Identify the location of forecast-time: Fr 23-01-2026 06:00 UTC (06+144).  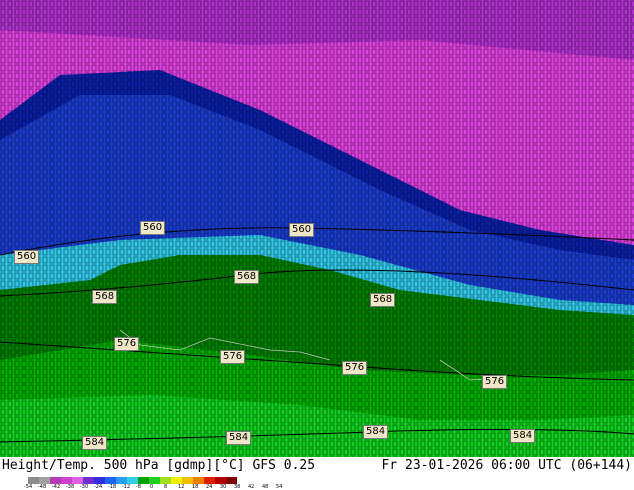
(506, 465).